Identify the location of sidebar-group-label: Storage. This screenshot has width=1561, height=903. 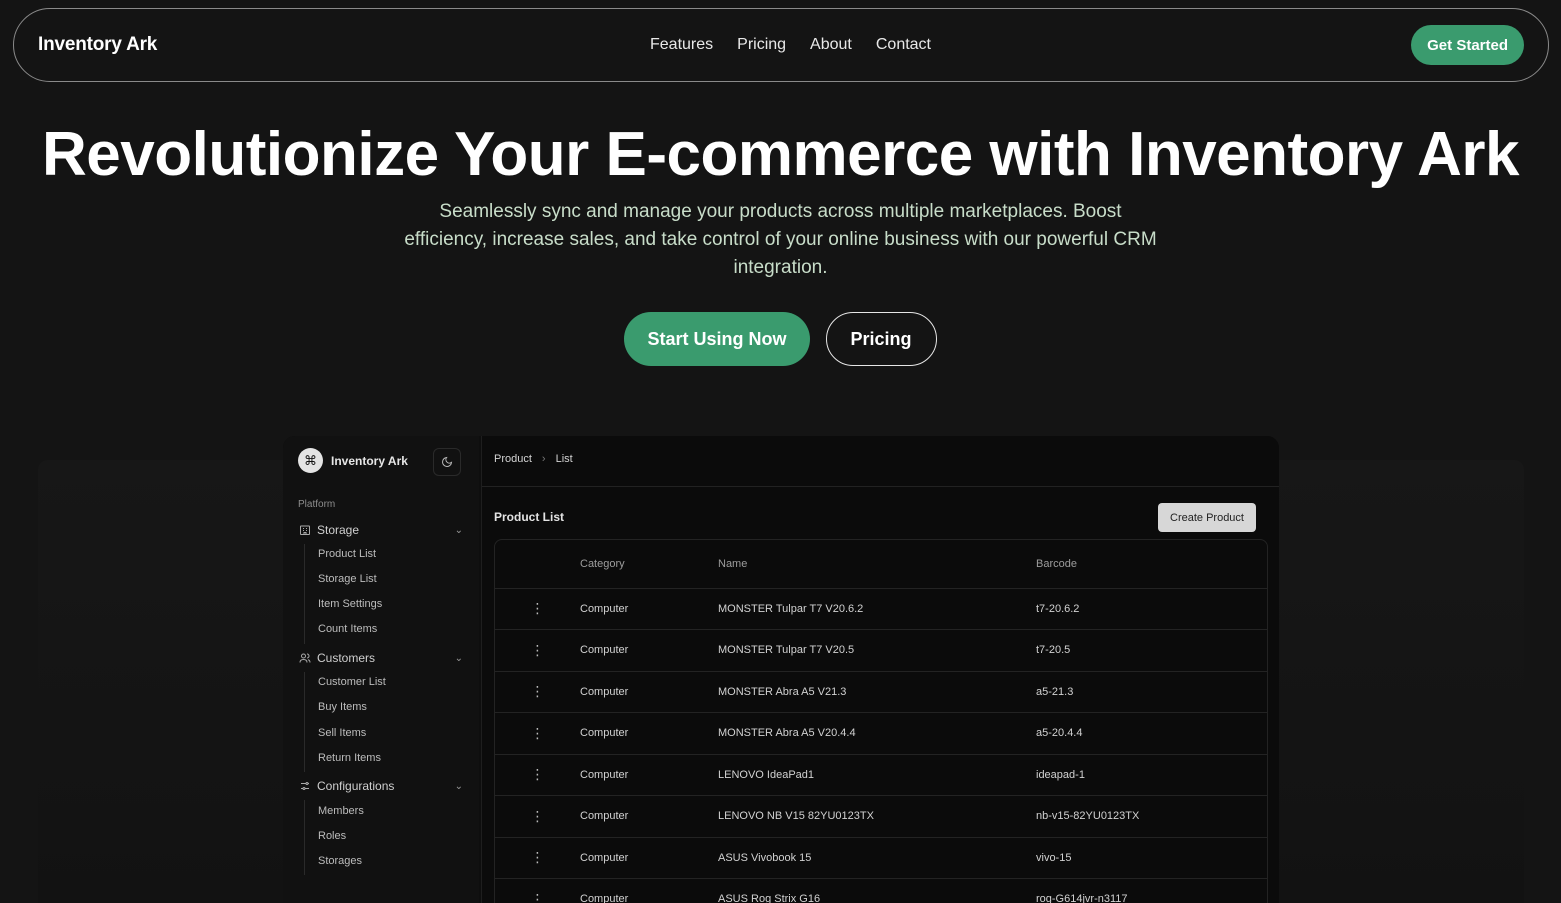
(338, 530).